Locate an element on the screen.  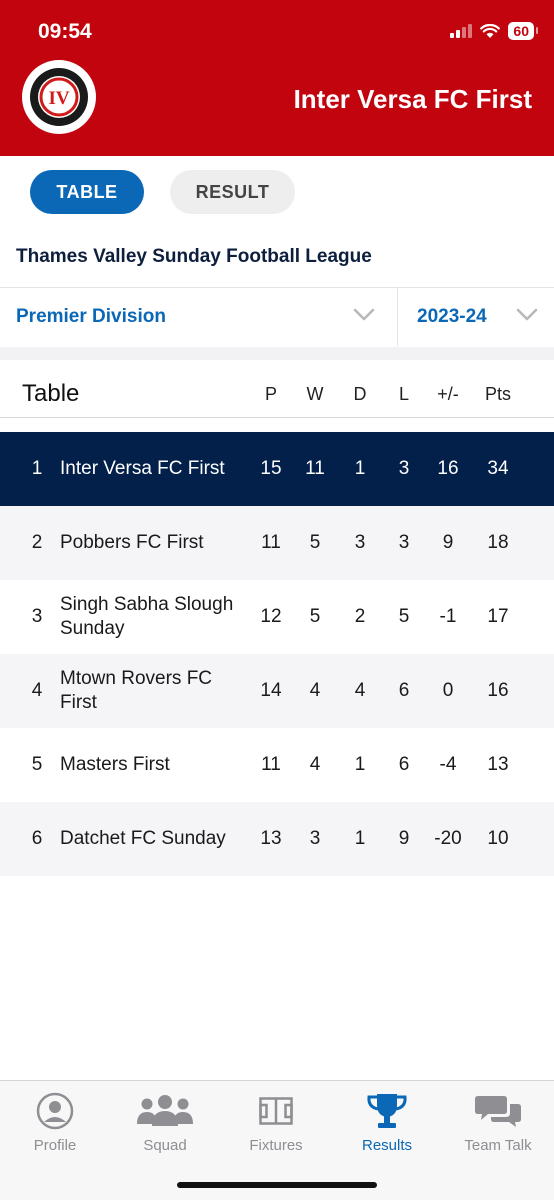
home-indicator is located at coordinates (277, 1185).